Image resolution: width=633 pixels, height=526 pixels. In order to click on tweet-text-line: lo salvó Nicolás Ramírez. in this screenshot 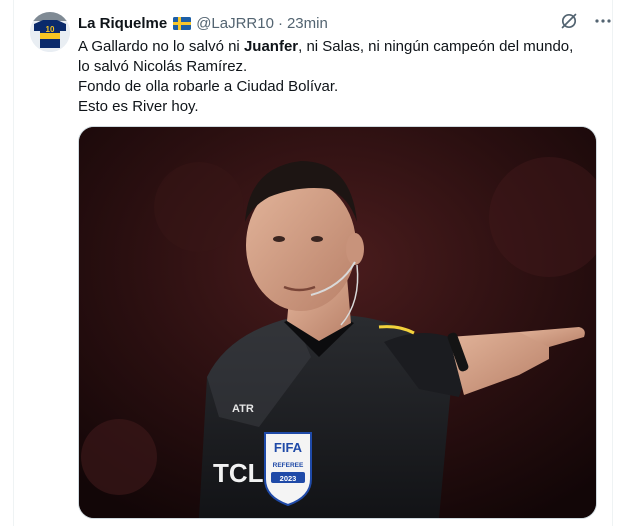, I will do `click(163, 66)`.